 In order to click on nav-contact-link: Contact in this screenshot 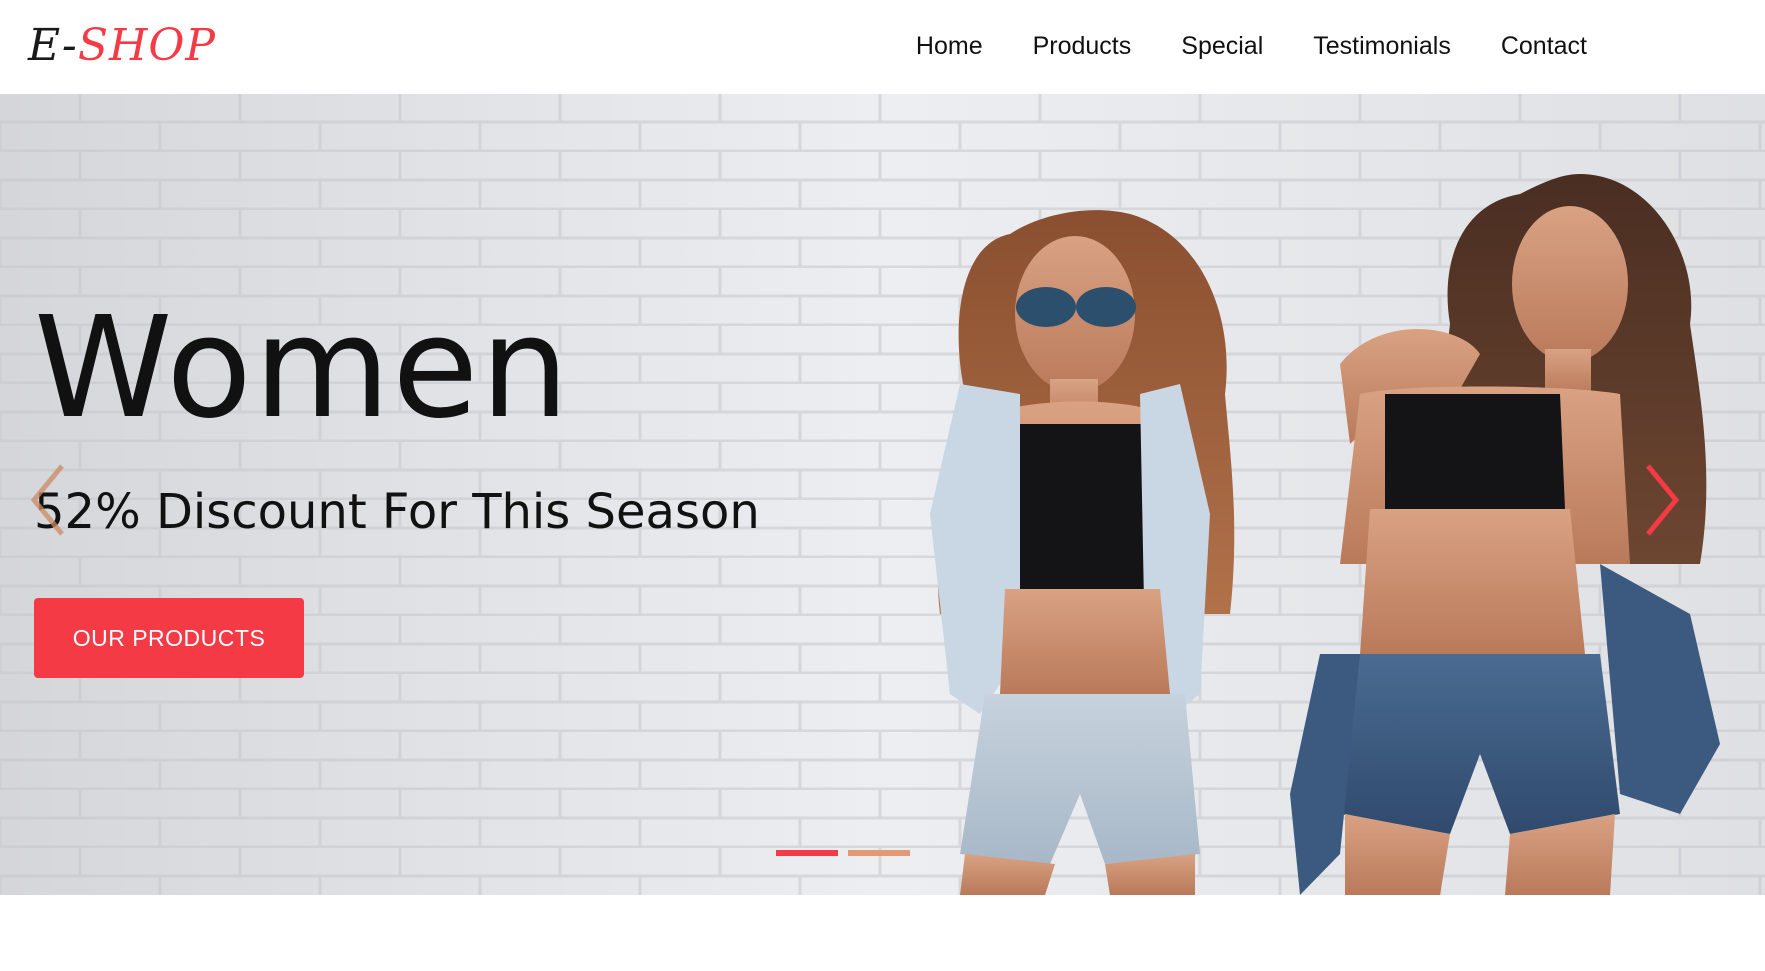, I will do `click(1544, 46)`.